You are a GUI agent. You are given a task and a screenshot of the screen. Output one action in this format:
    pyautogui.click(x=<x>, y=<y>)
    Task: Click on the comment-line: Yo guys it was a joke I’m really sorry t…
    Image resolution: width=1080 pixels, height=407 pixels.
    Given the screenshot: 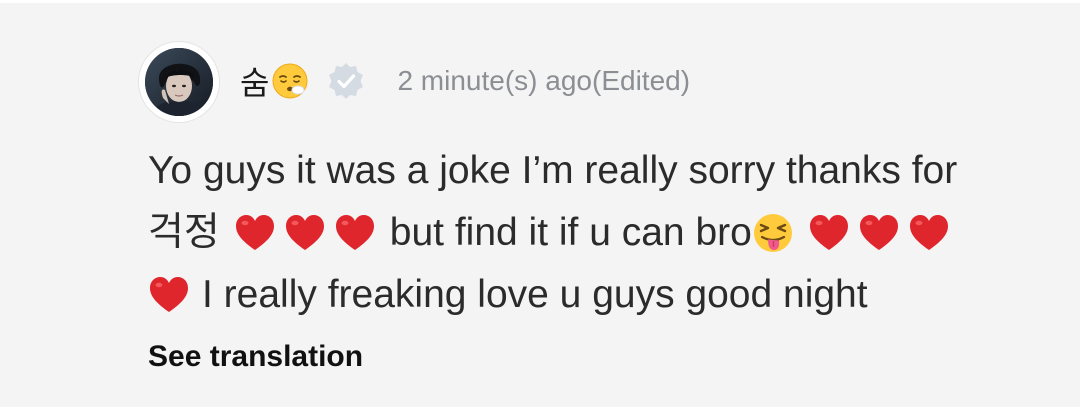 What is the action you would take?
    pyautogui.click(x=598, y=171)
    